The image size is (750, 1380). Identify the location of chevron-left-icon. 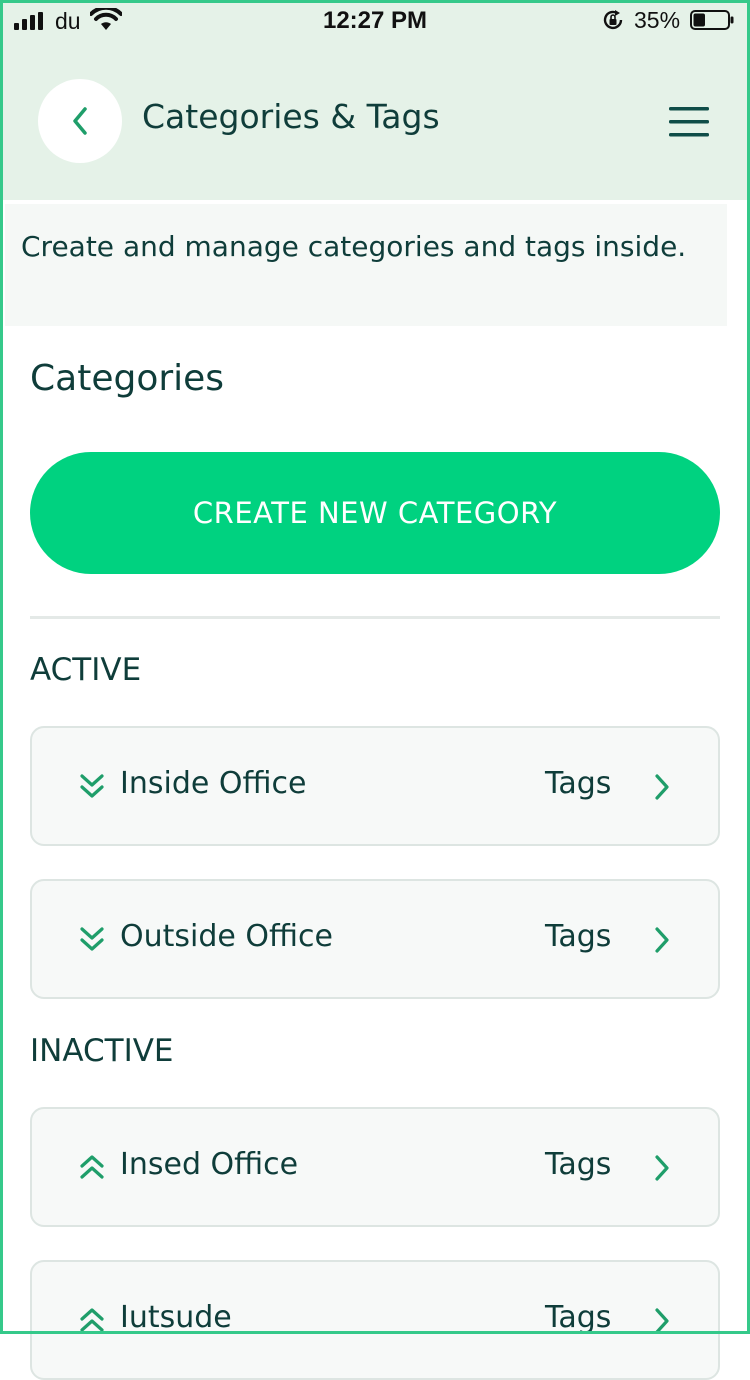
(80, 121).